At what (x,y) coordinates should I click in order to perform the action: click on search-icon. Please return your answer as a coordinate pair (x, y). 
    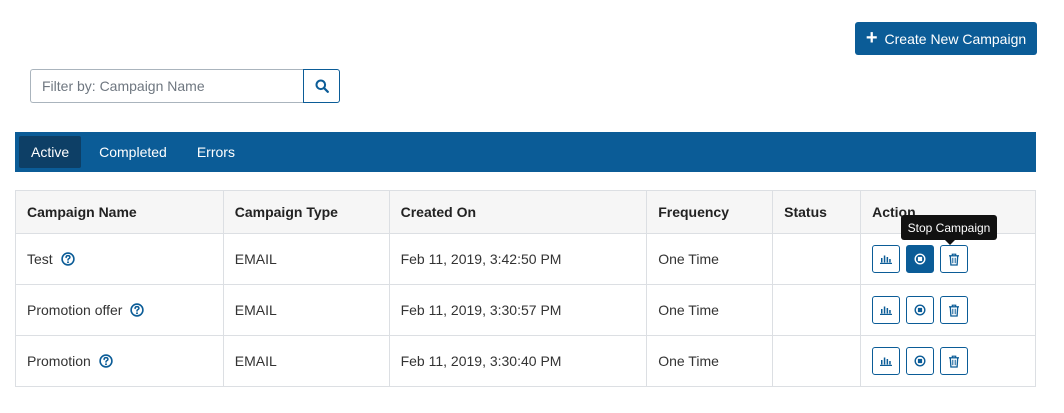
    Looking at the image, I should click on (322, 86).